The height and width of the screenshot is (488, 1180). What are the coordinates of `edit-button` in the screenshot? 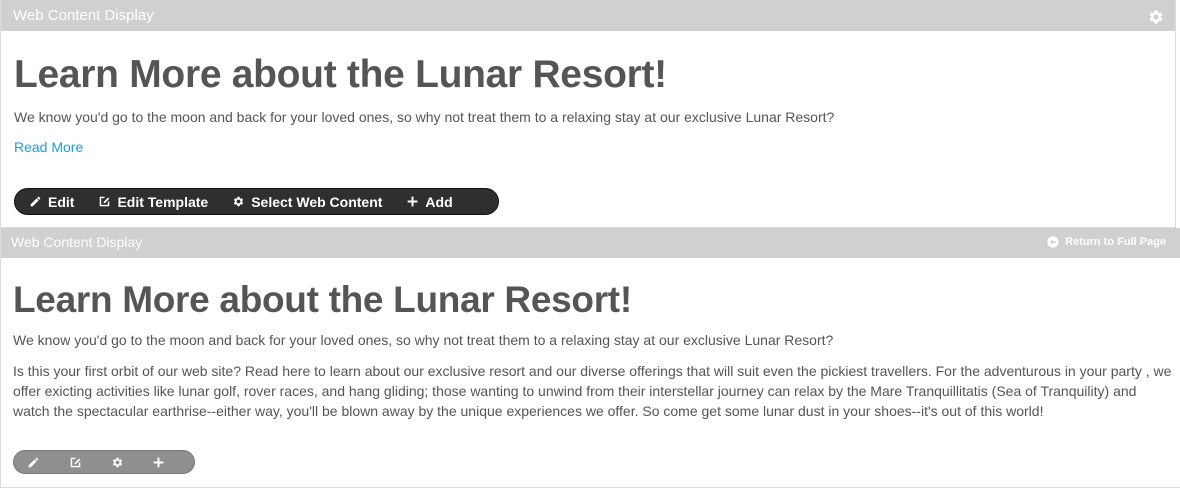 It's located at (48, 462).